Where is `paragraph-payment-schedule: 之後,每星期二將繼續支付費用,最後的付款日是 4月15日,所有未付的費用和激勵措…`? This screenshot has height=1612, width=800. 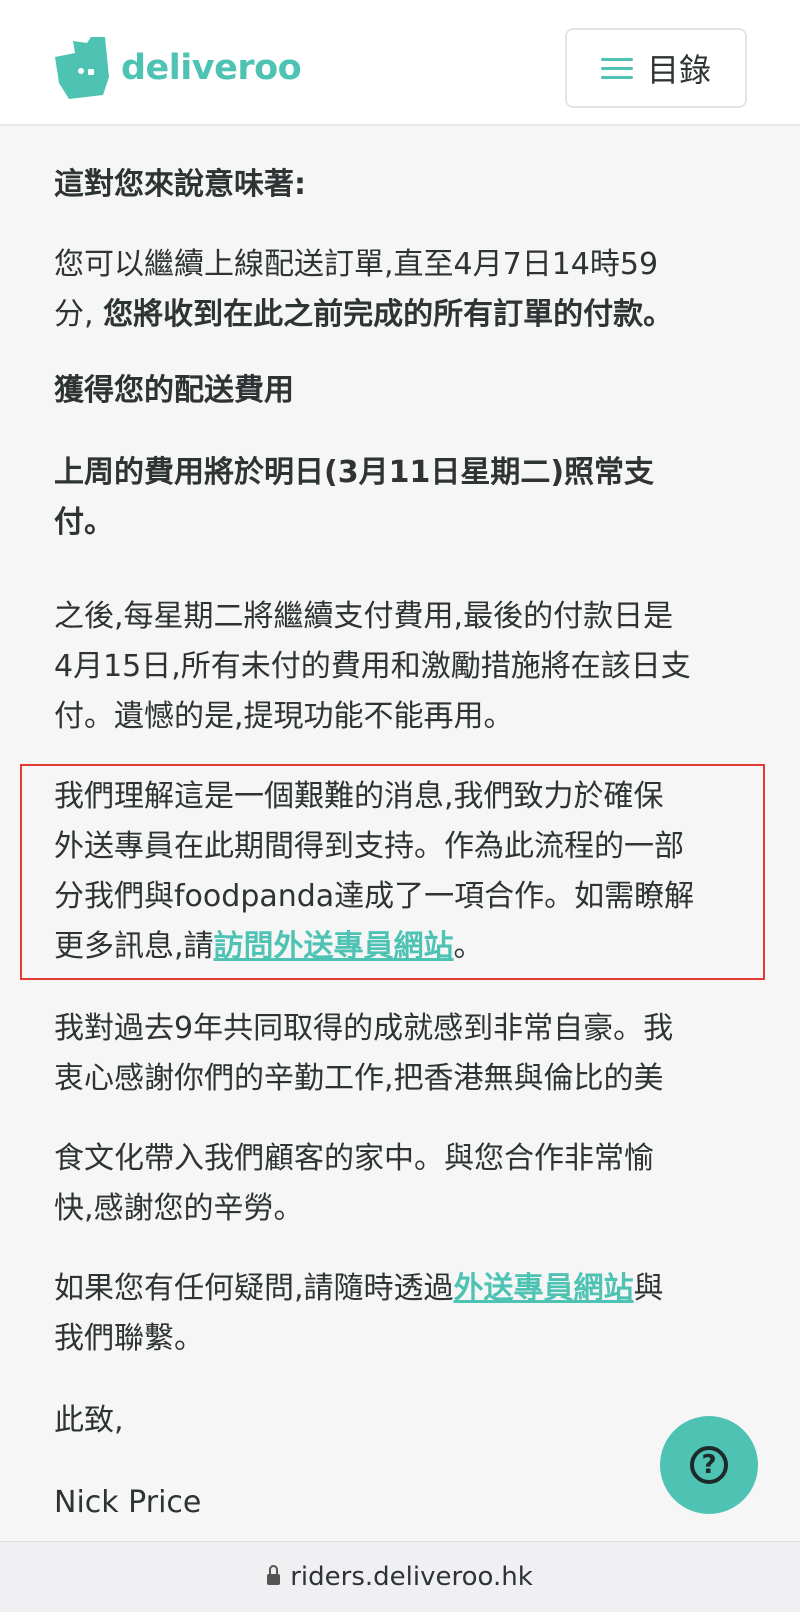 paragraph-payment-schedule: 之後,每星期二將繼續支付費用,最後的付款日是 4月15日,所有未付的費用和激勵措… is located at coordinates (372, 666).